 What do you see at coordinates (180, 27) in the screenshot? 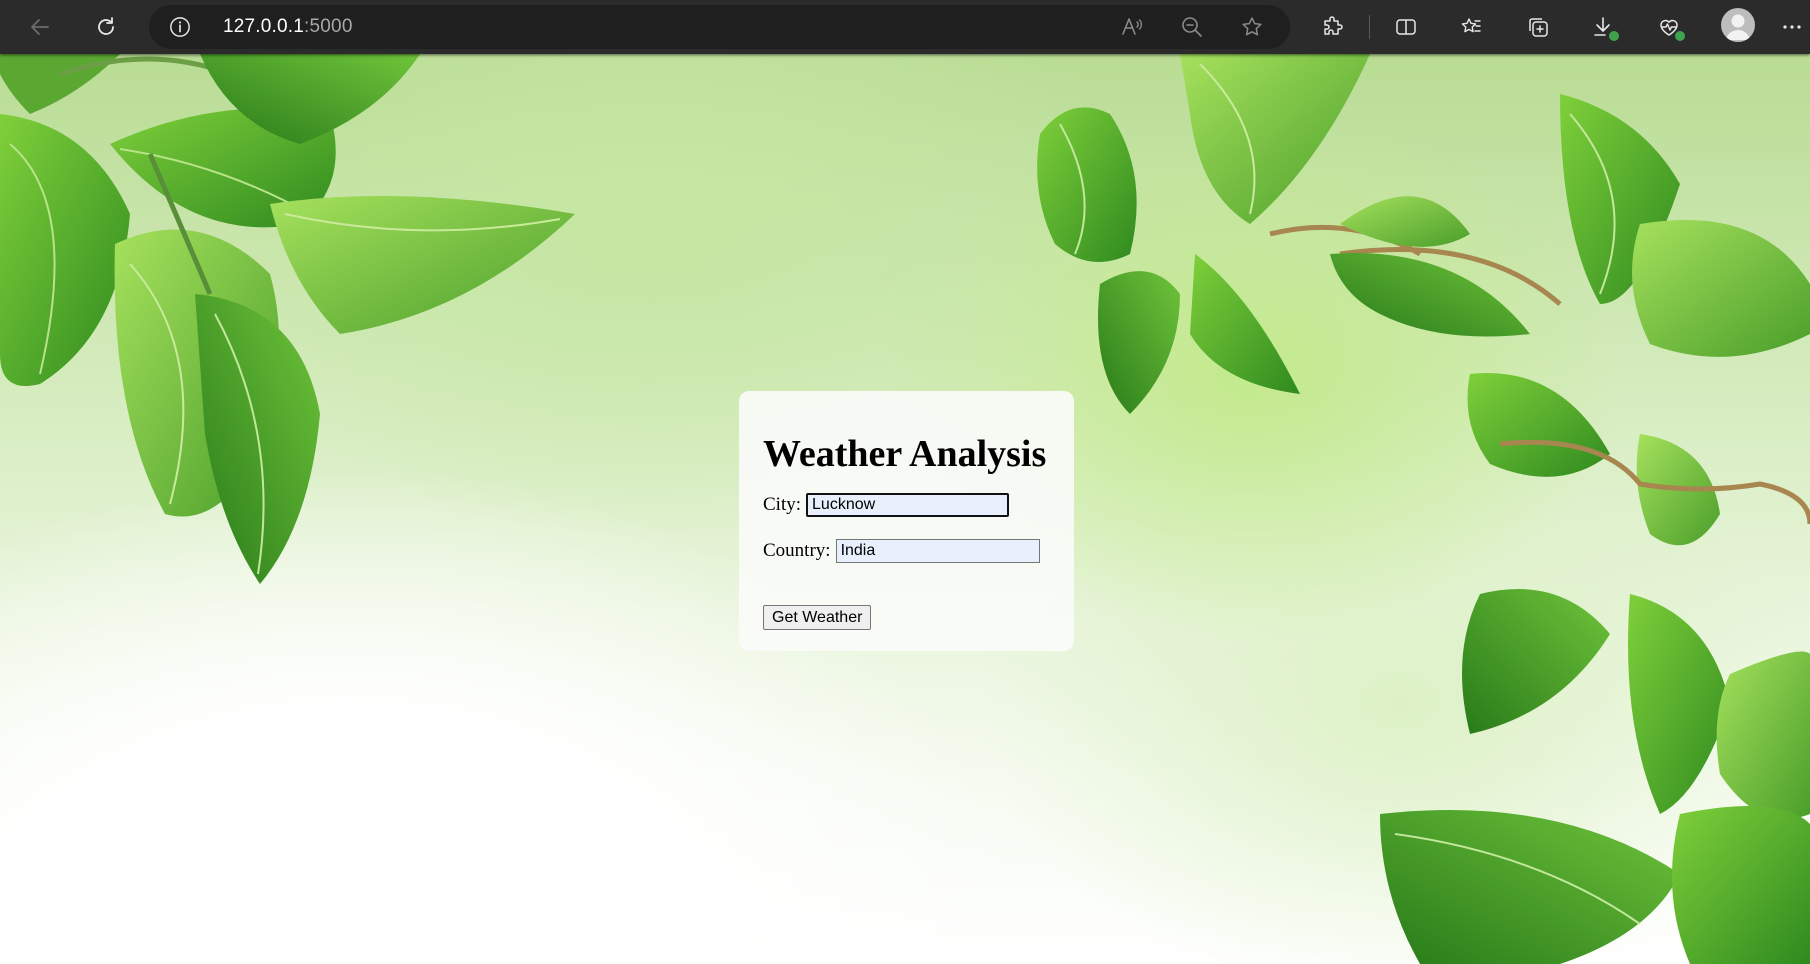
I see `info-icon` at bounding box center [180, 27].